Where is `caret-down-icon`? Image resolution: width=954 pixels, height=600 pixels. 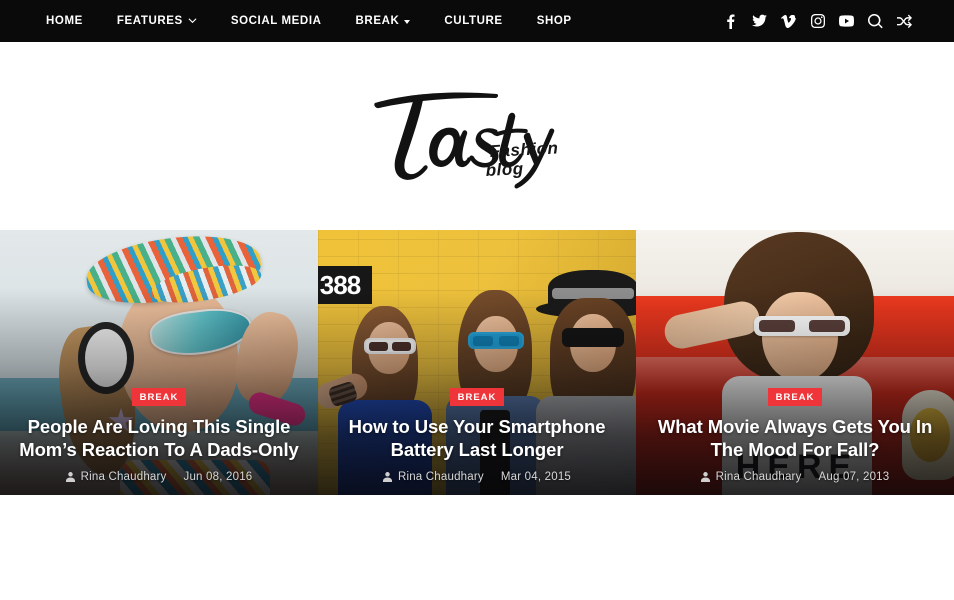 caret-down-icon is located at coordinates (407, 22).